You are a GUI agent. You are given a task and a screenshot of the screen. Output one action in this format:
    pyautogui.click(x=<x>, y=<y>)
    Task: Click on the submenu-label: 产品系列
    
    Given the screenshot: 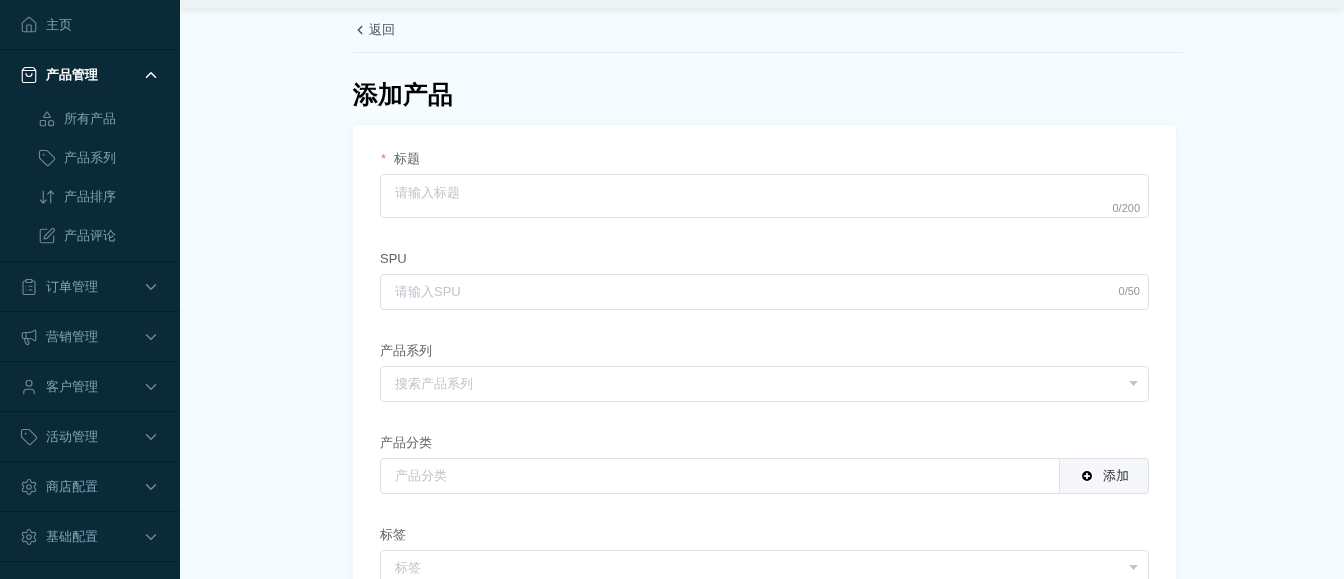 What is the action you would take?
    pyautogui.click(x=90, y=157)
    